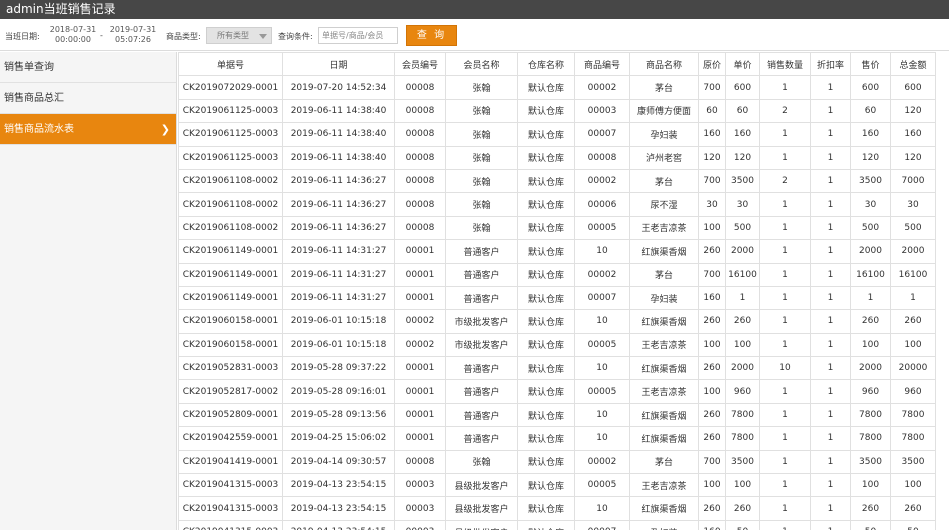 The width and height of the screenshot is (949, 530). Describe the element at coordinates (664, 485) in the screenshot. I see `cell-col-product-name: 王老吉凉茶` at that location.